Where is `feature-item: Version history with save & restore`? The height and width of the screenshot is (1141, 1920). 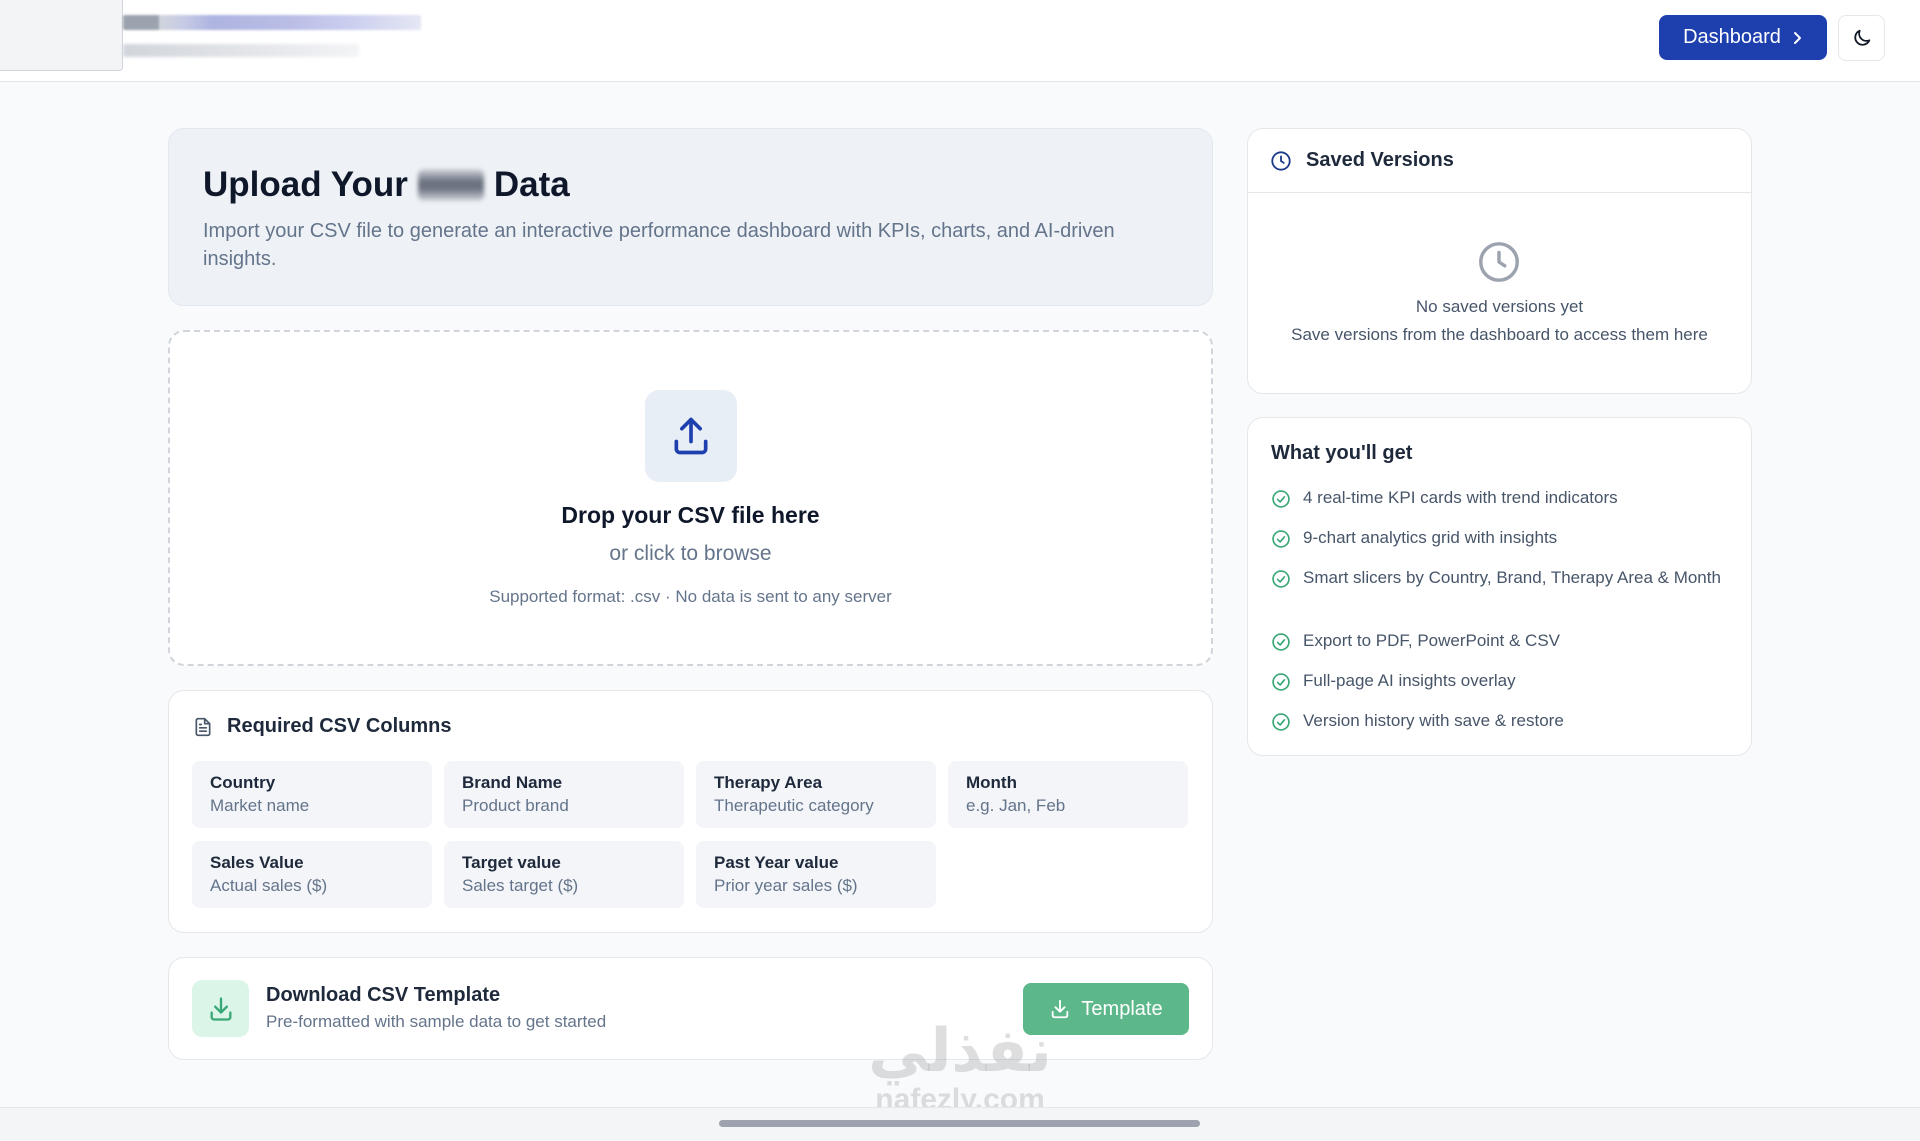
feature-item: Version history with save & restore is located at coordinates (1501, 720).